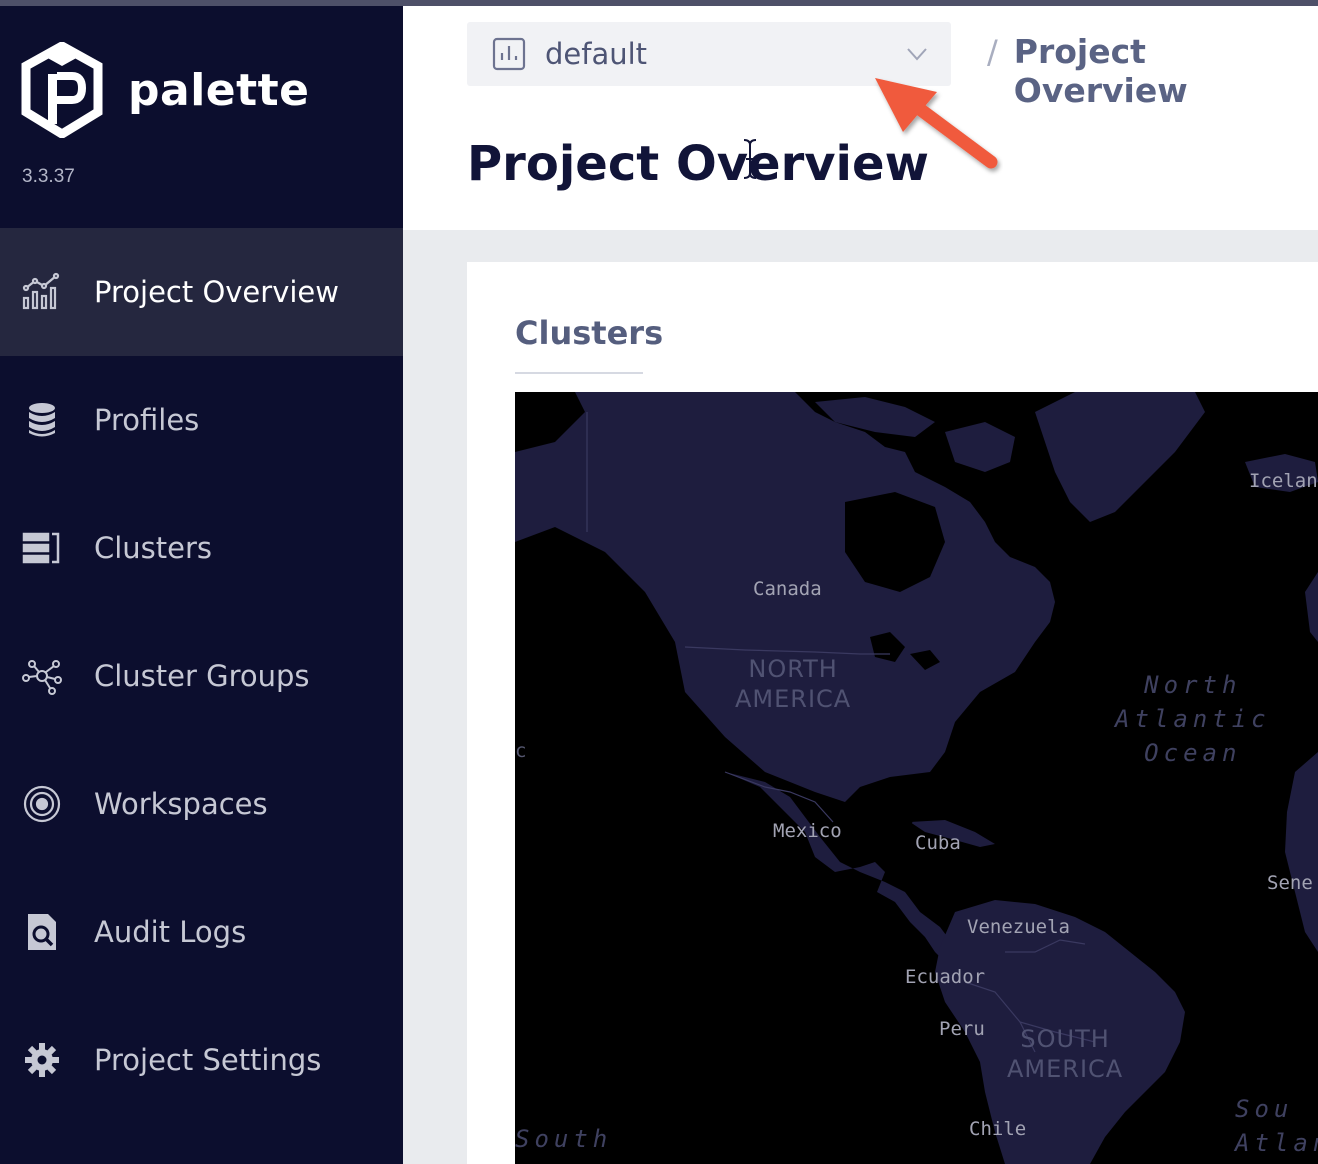 The width and height of the screenshot is (1318, 1164). What do you see at coordinates (936, 123) in the screenshot?
I see `annotation-arrow-icon` at bounding box center [936, 123].